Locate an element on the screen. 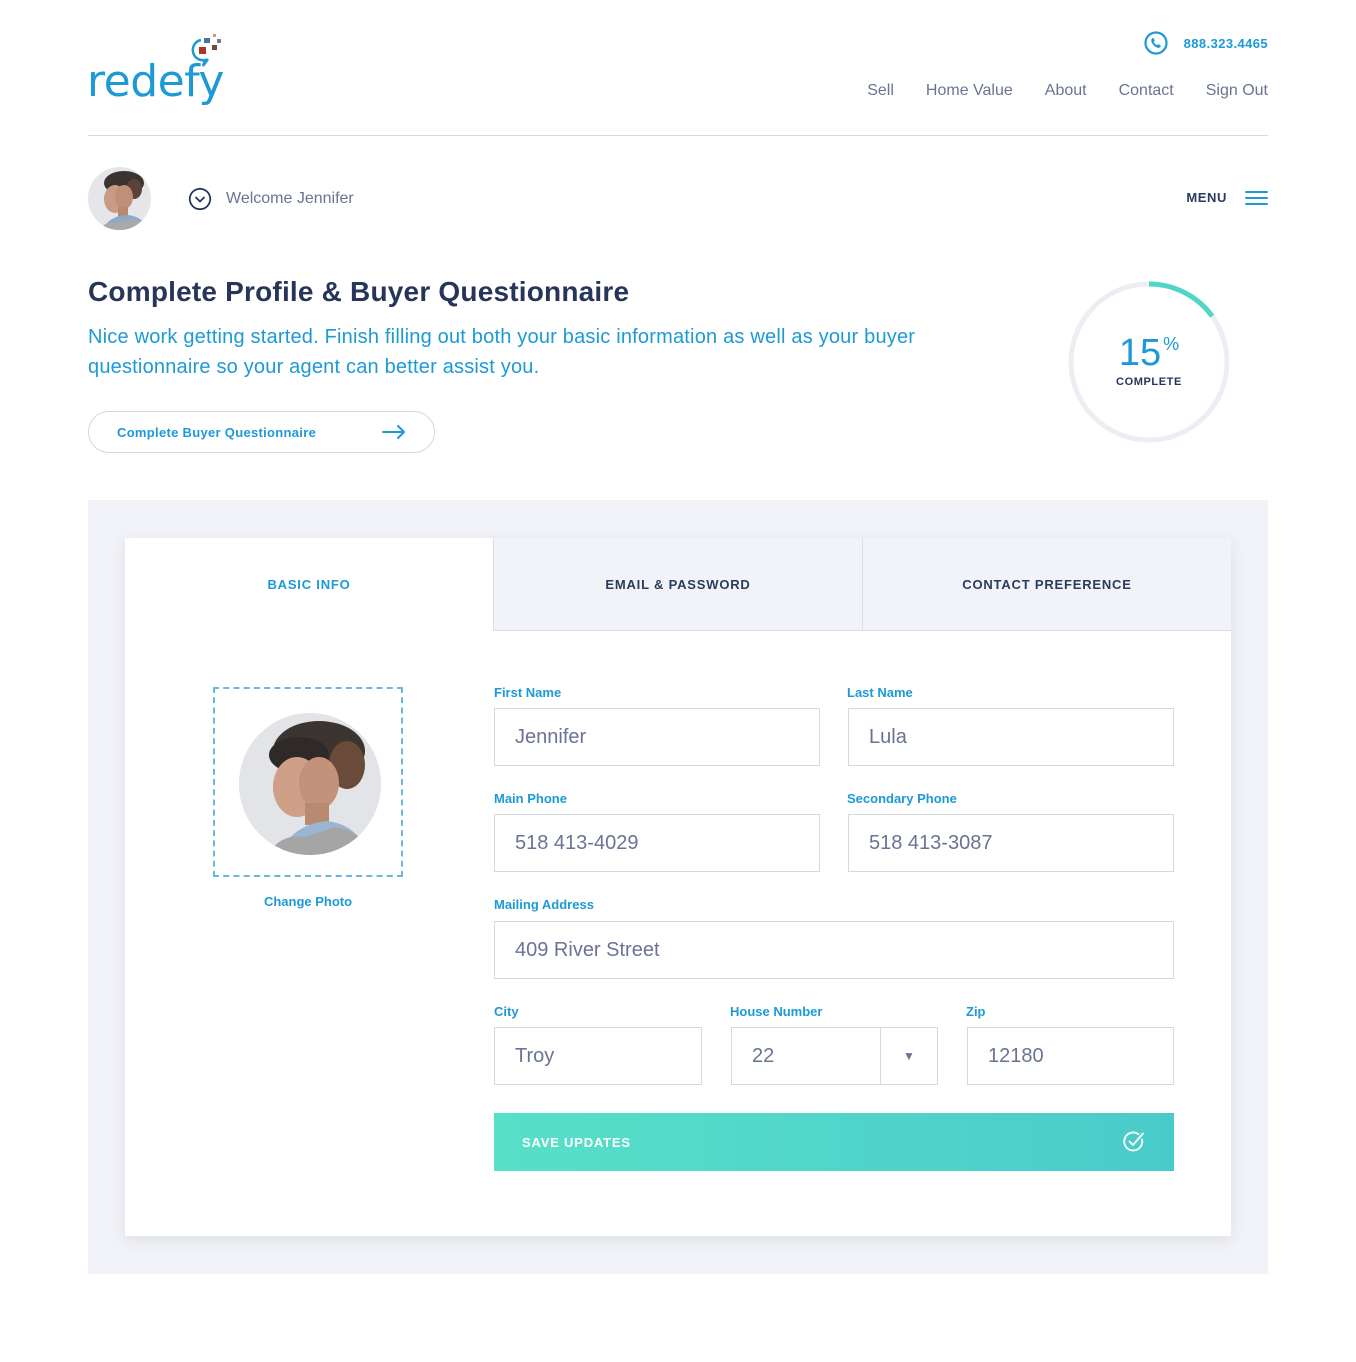 This screenshot has height=1362, width=1356. zip-field is located at coordinates (1070, 1056).